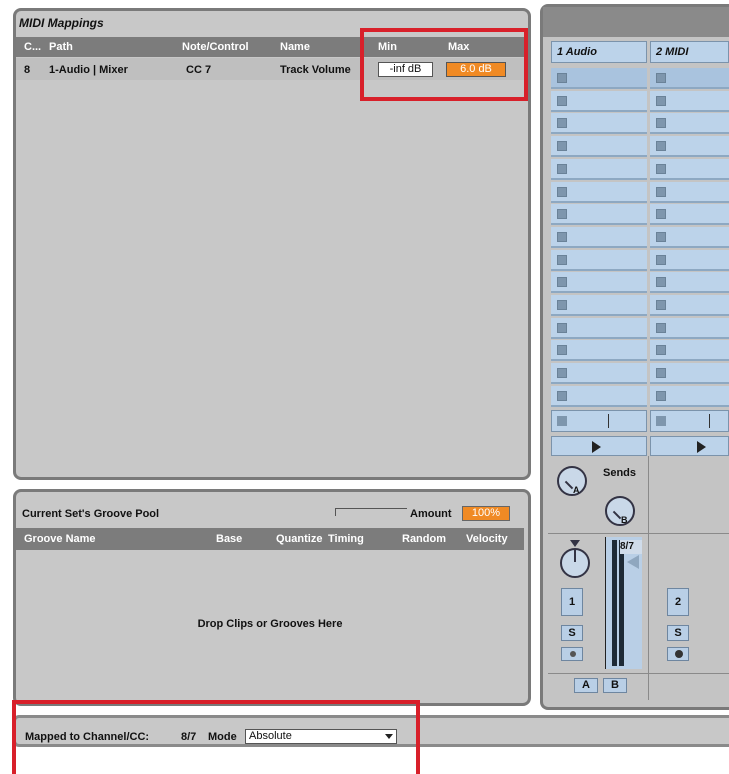  I want to click on col-groove-name: Groove Name, so click(82, 539).